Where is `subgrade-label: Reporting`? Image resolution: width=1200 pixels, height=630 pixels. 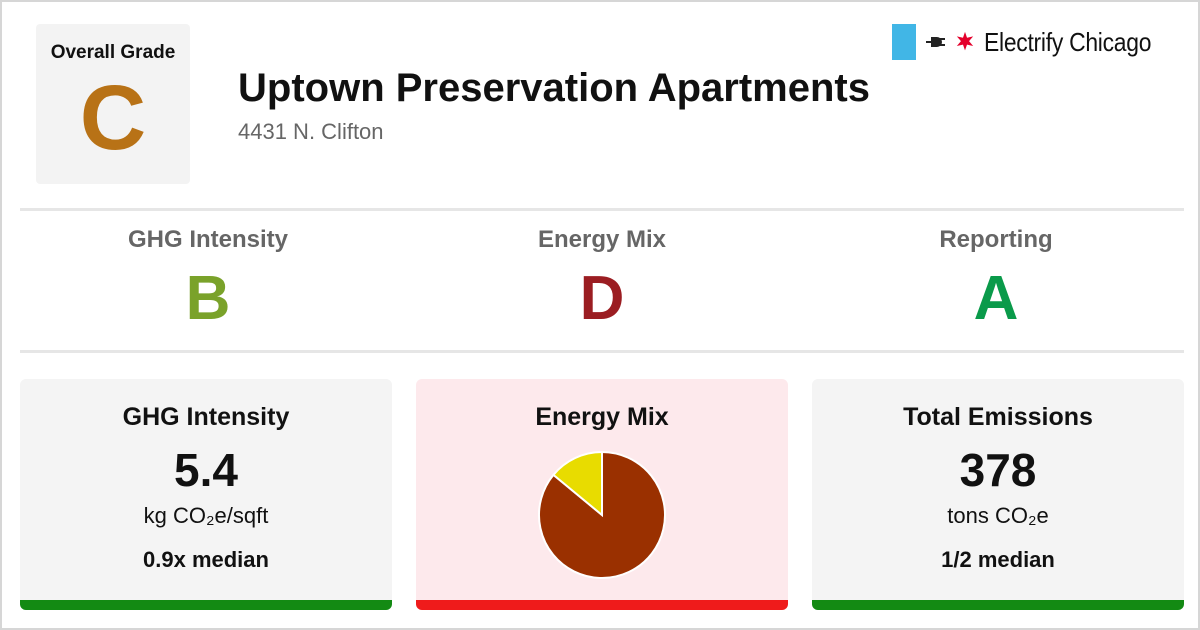
subgrade-label: Reporting is located at coordinates (996, 239).